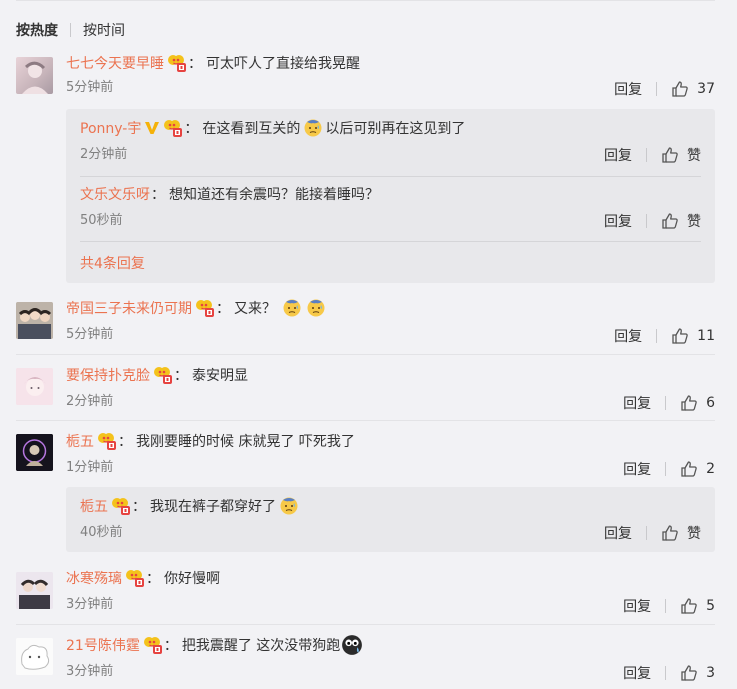 Image resolution: width=737 pixels, height=689 pixels. What do you see at coordinates (108, 375) in the screenshot?
I see `username-link: 要保持扑克脸` at bounding box center [108, 375].